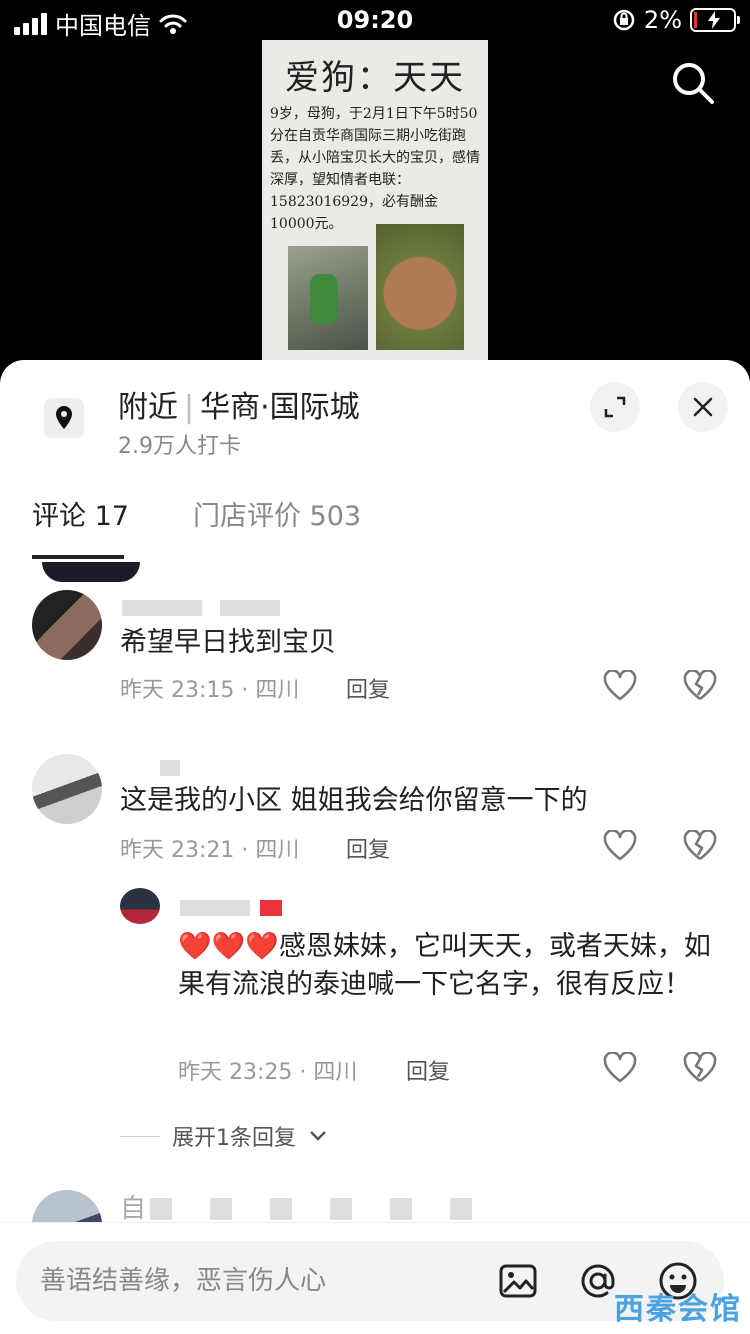 This screenshot has width=750, height=1334. I want to click on location-checkins: 2.9万人打卡, so click(179, 446).